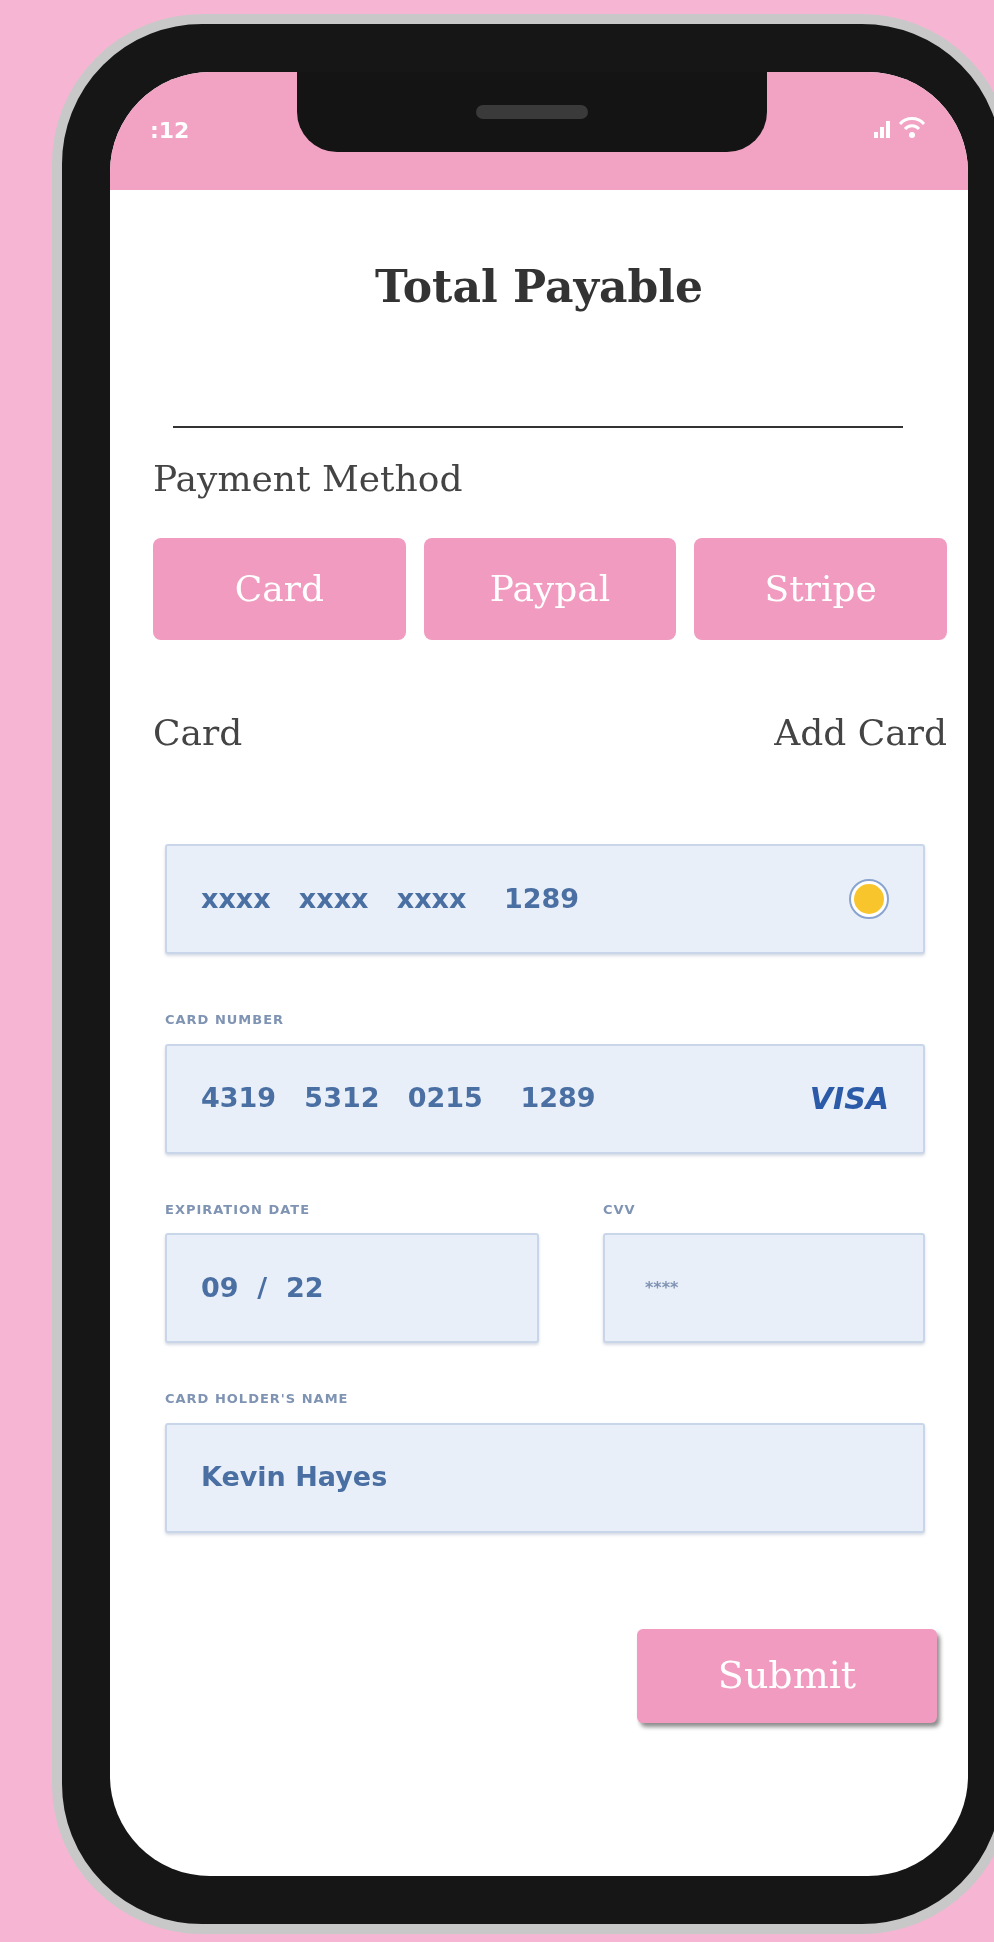 This screenshot has width=994, height=1942. What do you see at coordinates (225, 1020) in the screenshot?
I see `field-label: CARD NUMBER` at bounding box center [225, 1020].